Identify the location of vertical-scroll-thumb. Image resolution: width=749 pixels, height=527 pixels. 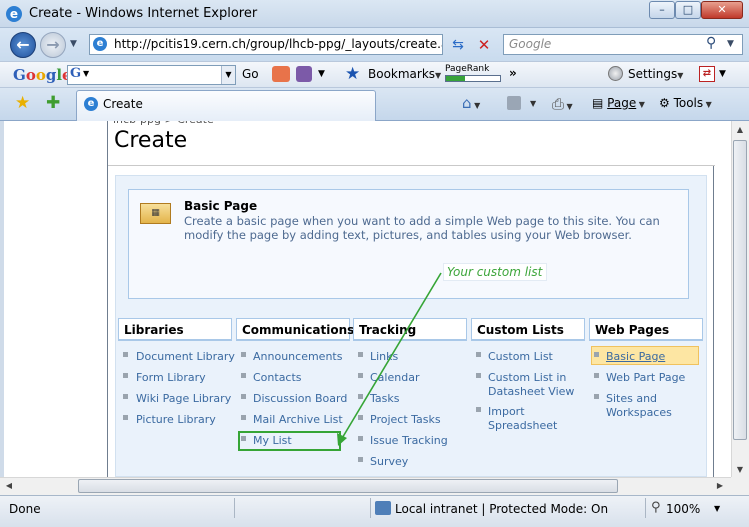
(740, 290).